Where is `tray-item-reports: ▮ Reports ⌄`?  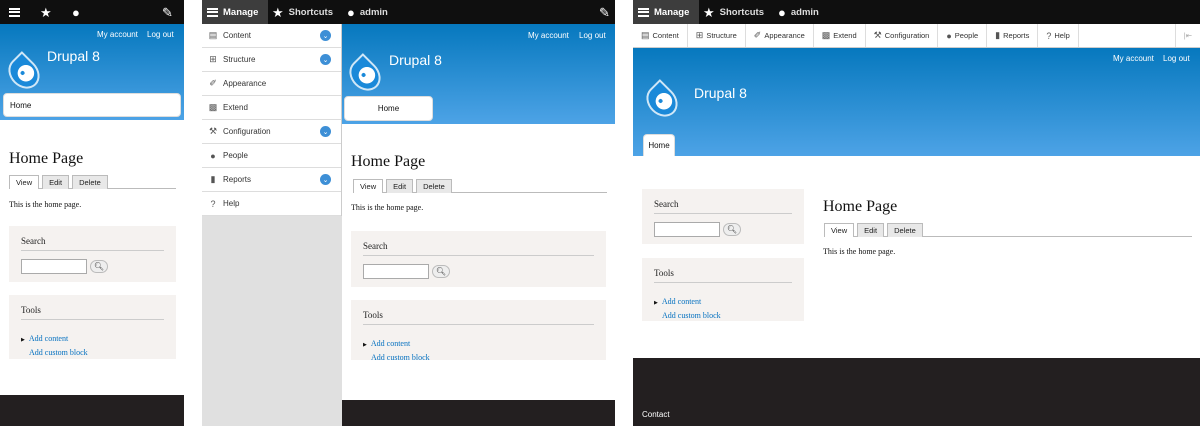 tray-item-reports: ▮ Reports ⌄ is located at coordinates (271, 180).